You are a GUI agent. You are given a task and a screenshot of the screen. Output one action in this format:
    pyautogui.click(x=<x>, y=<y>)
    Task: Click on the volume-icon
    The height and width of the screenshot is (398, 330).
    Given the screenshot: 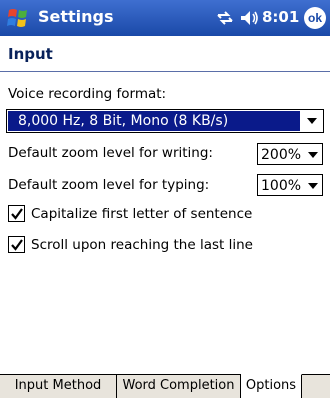 What is the action you would take?
    pyautogui.click(x=250, y=18)
    